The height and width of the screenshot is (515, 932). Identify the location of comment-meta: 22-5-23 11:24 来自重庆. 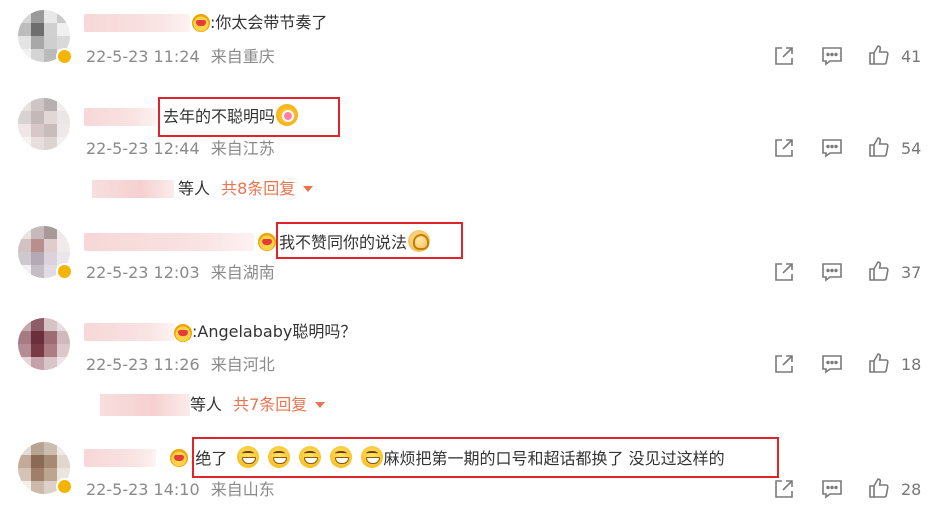
(180, 57).